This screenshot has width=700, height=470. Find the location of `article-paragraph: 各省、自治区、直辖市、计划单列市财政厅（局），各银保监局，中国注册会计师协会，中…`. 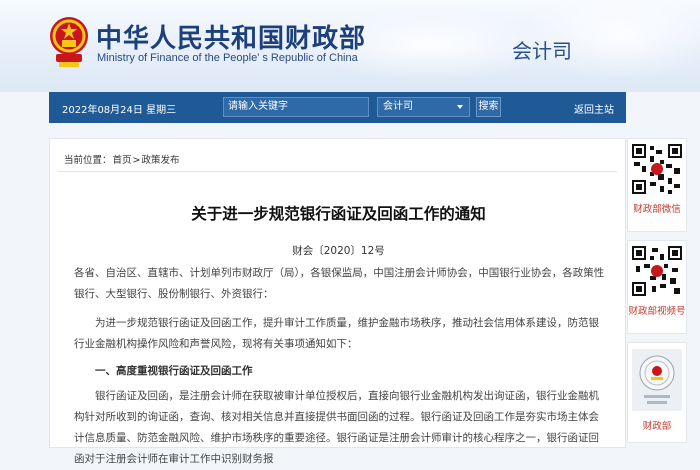

article-paragraph: 各省、自治区、直辖市、计划单列市财政厅（局），各银保监局，中国注册会计师协会，中… is located at coordinates (339, 283).